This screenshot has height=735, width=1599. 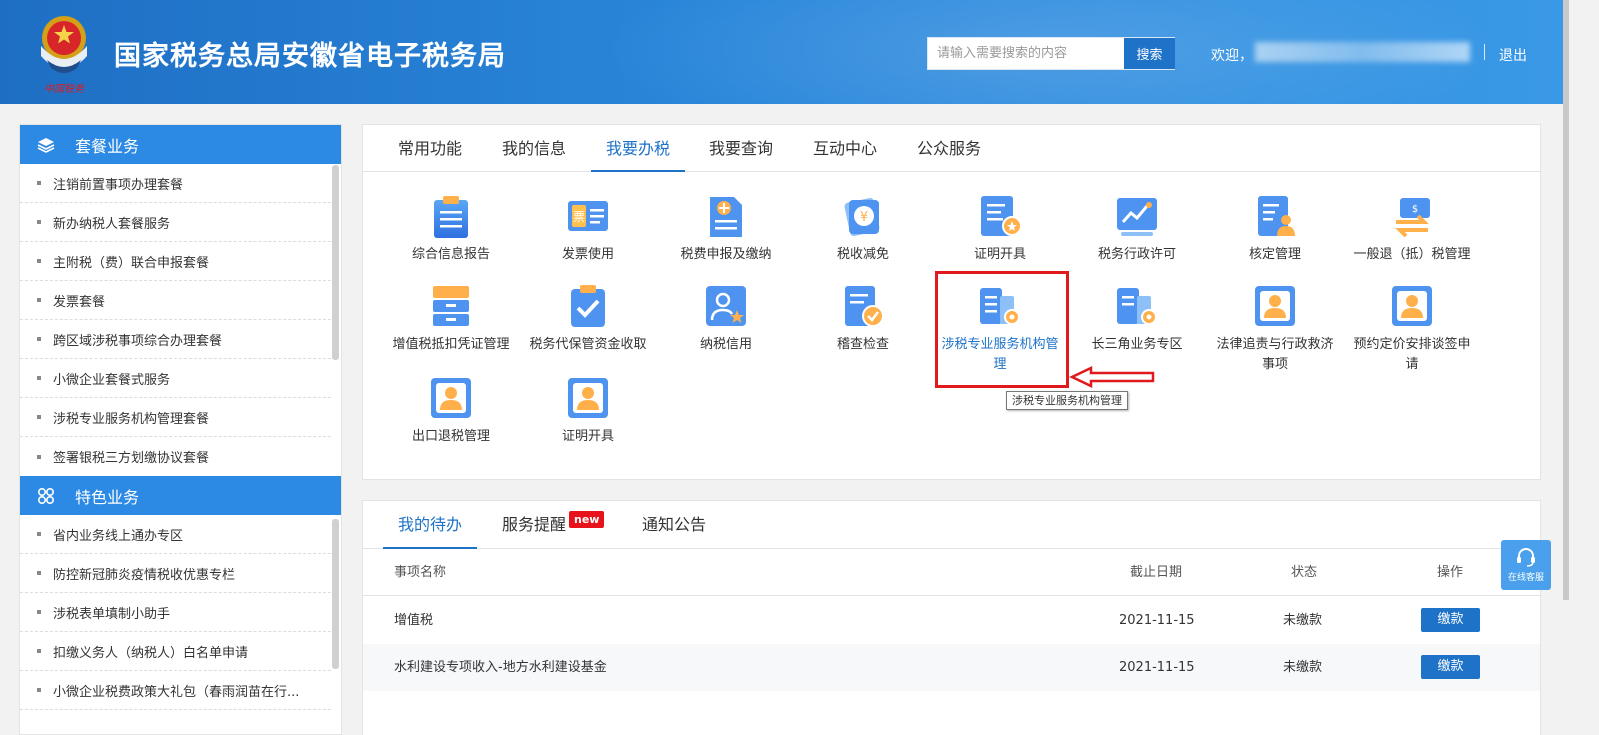 I want to click on document-report-icon, so click(x=451, y=217).